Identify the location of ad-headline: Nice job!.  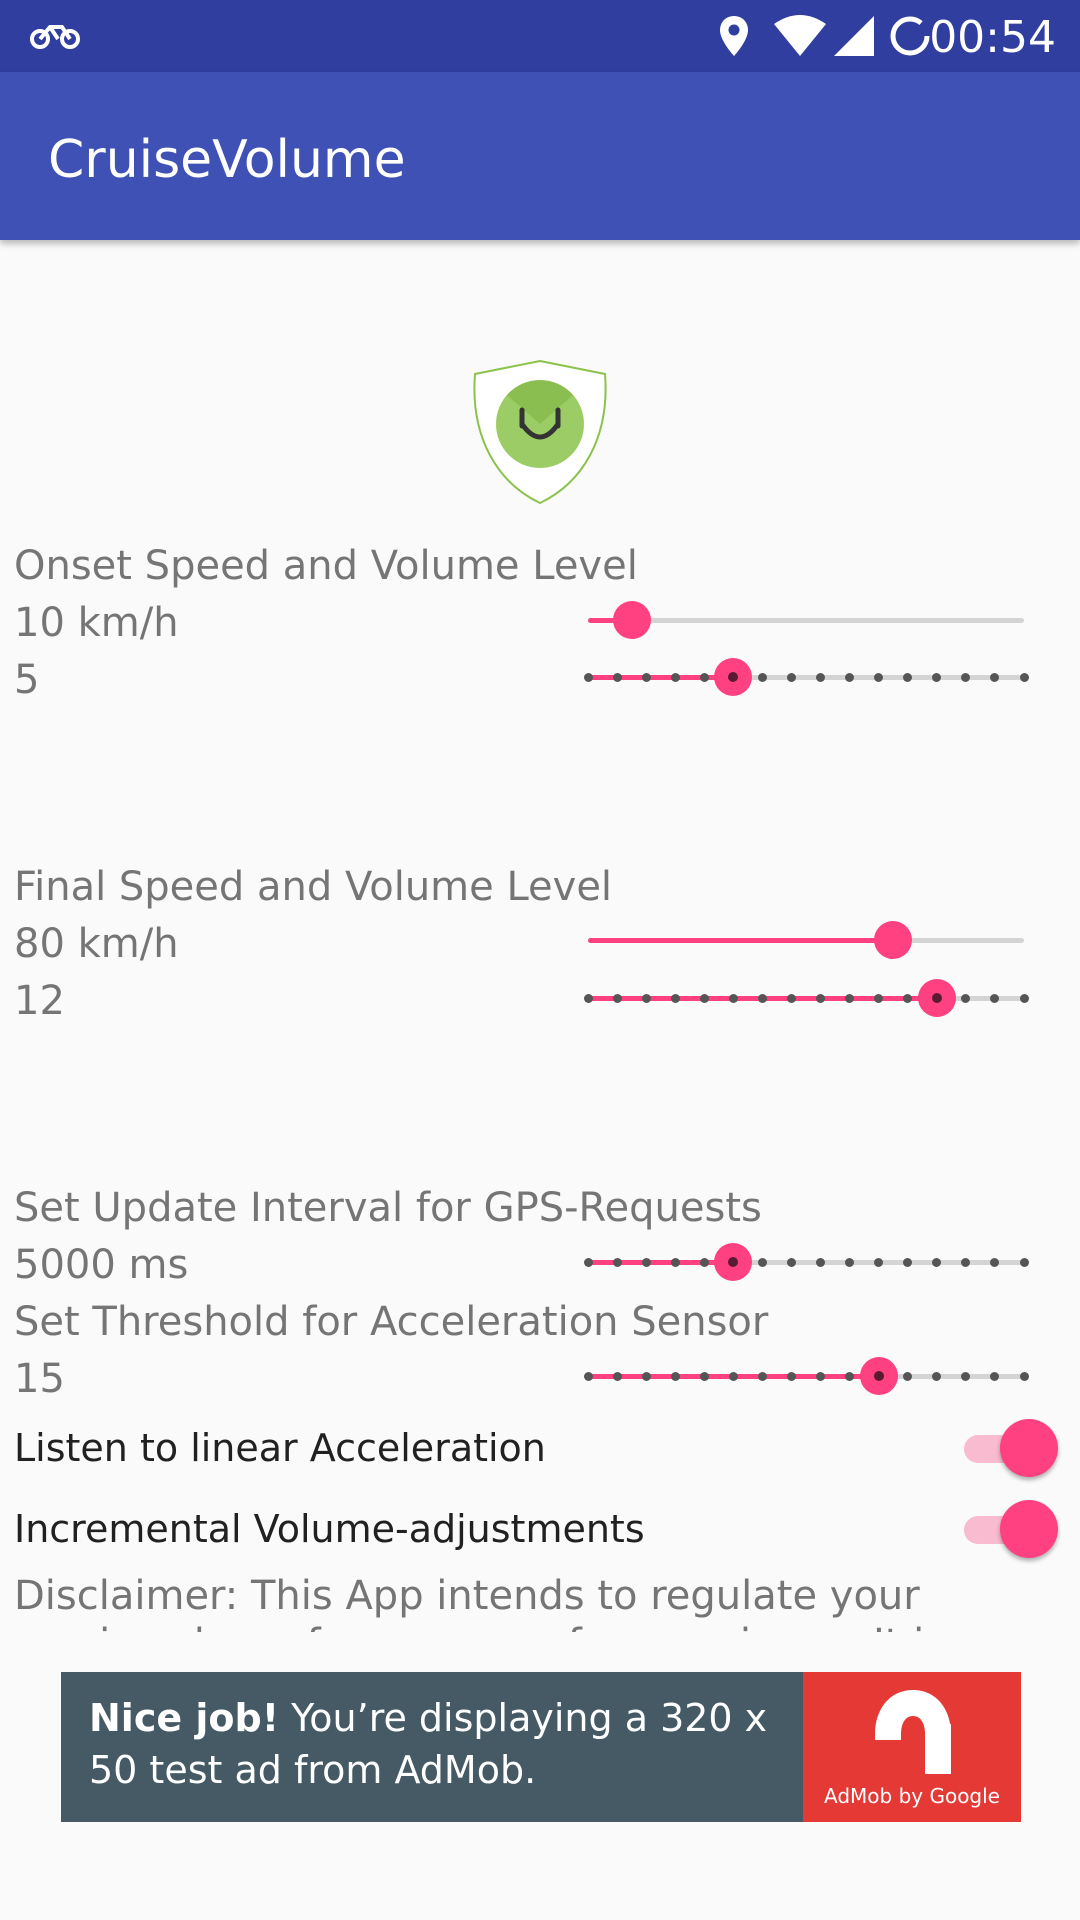
(184, 1718).